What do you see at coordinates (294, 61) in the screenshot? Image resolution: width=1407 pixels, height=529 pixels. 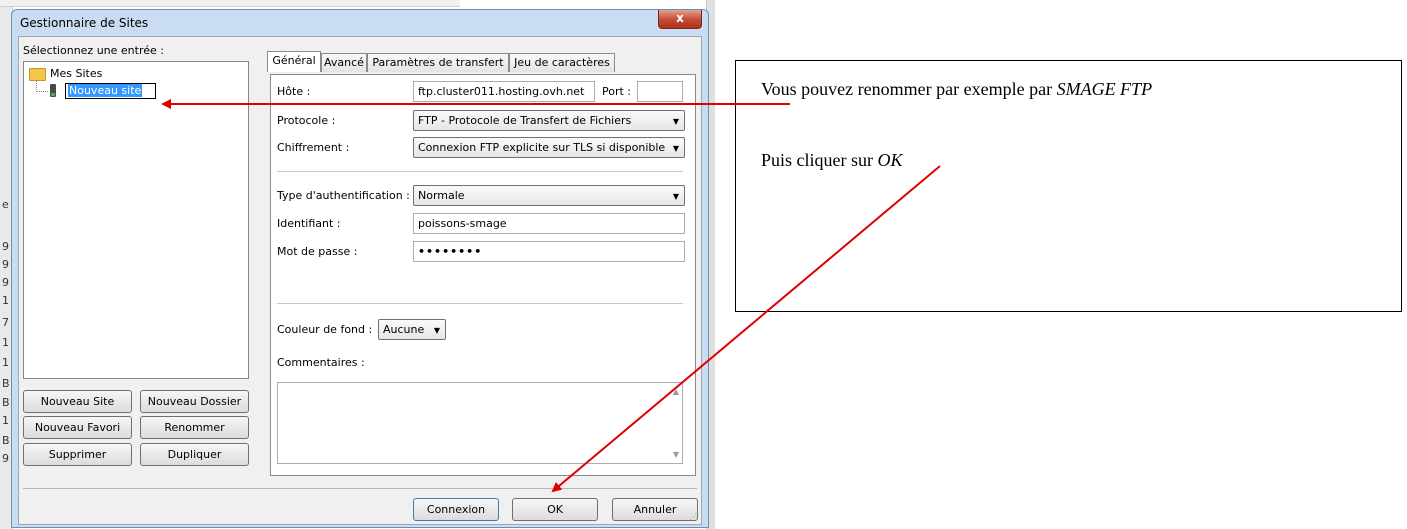 I see `tab-general: Général` at bounding box center [294, 61].